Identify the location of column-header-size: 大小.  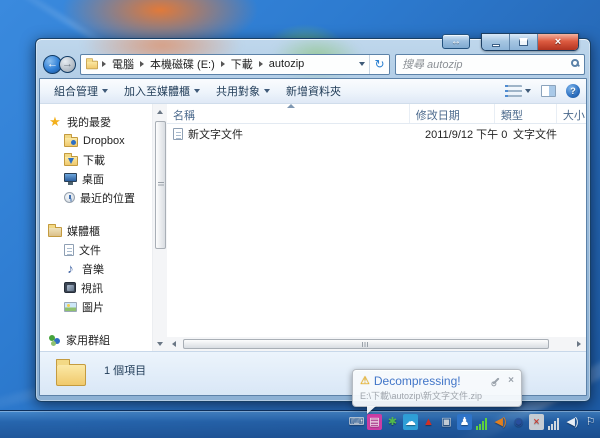
(571, 113).